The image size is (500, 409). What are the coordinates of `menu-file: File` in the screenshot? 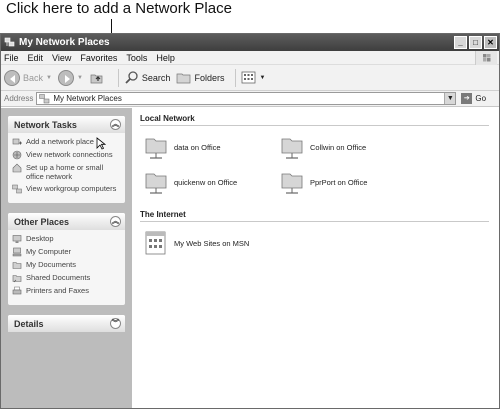 It's located at (11, 58).